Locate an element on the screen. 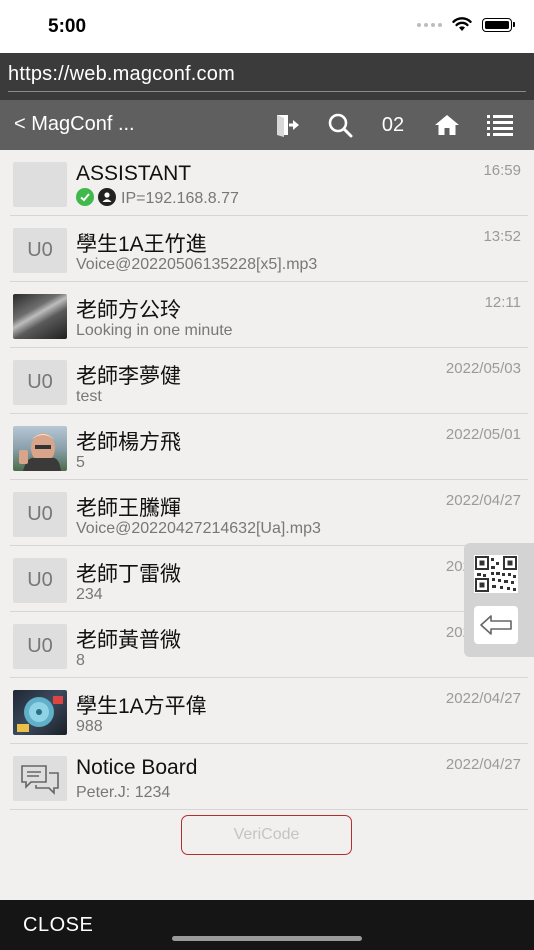  contact-name: 老師王騰輝 is located at coordinates (128, 508).